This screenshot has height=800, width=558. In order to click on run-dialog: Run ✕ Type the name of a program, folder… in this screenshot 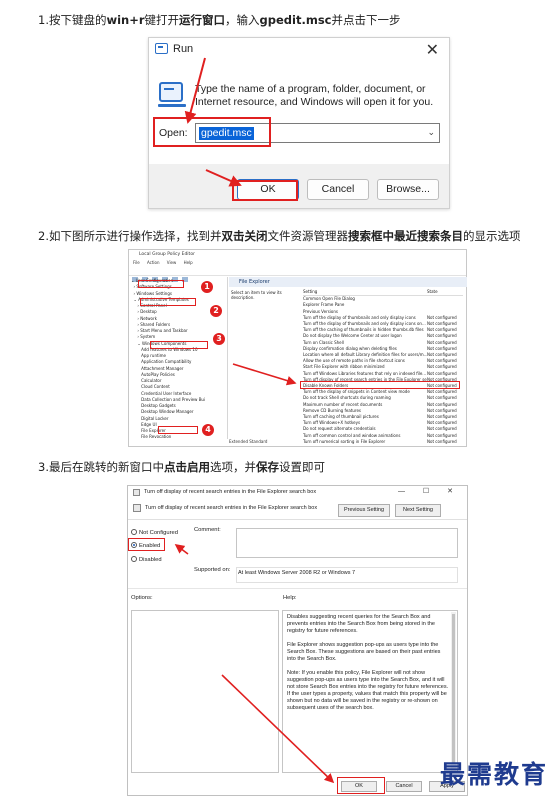, I will do `click(299, 123)`.